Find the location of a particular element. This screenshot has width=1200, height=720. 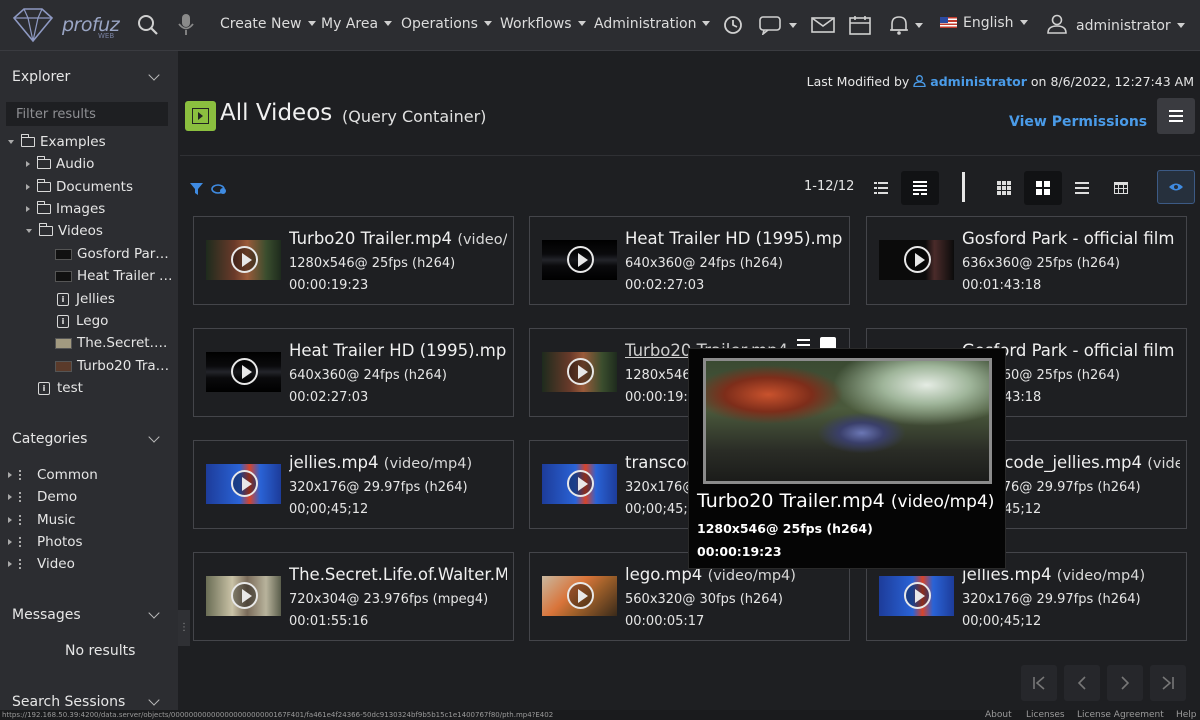

video-title: The.Secret.Life.of.Walter.Mitty is located at coordinates (398, 574).